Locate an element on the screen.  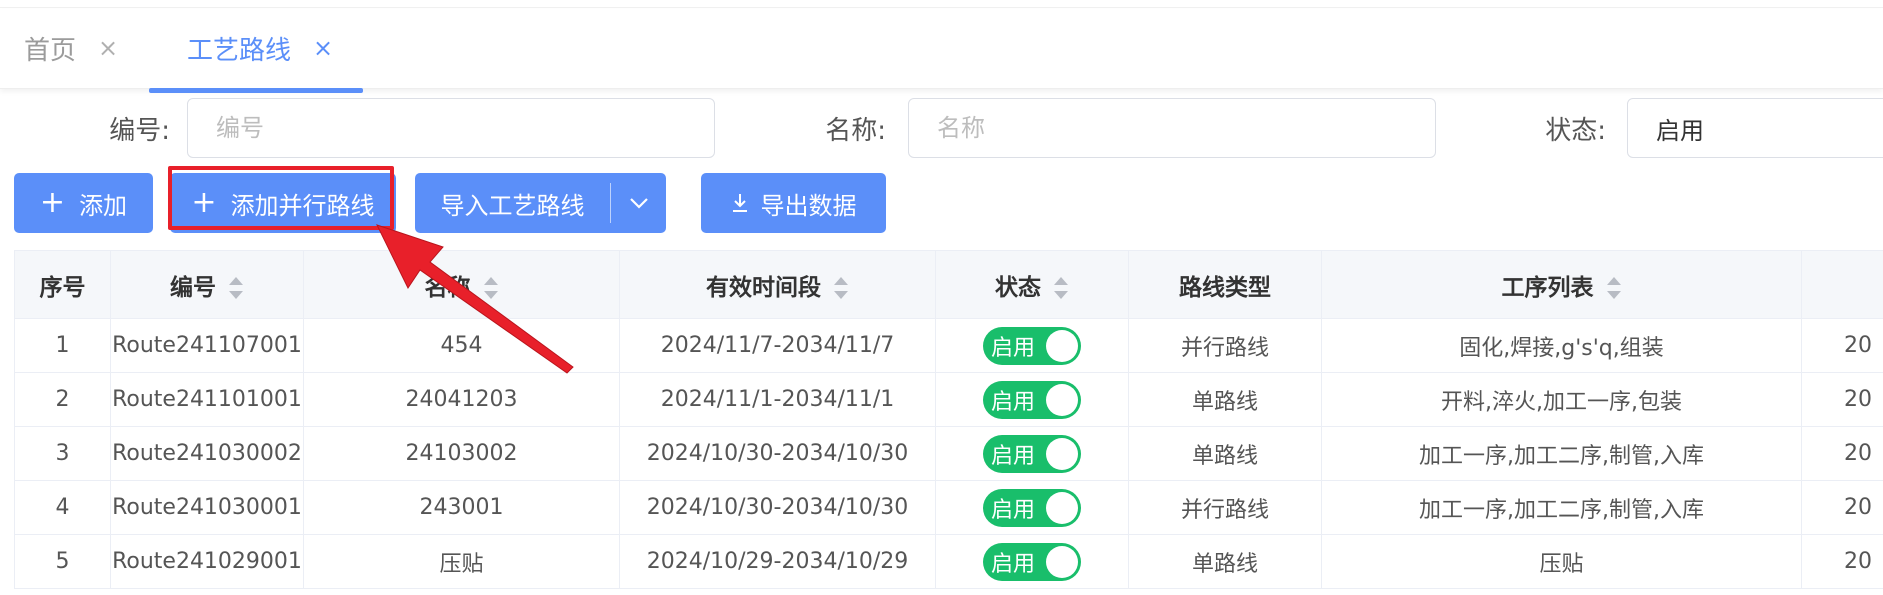
export-data-label: 导出数据 is located at coordinates (808, 205).